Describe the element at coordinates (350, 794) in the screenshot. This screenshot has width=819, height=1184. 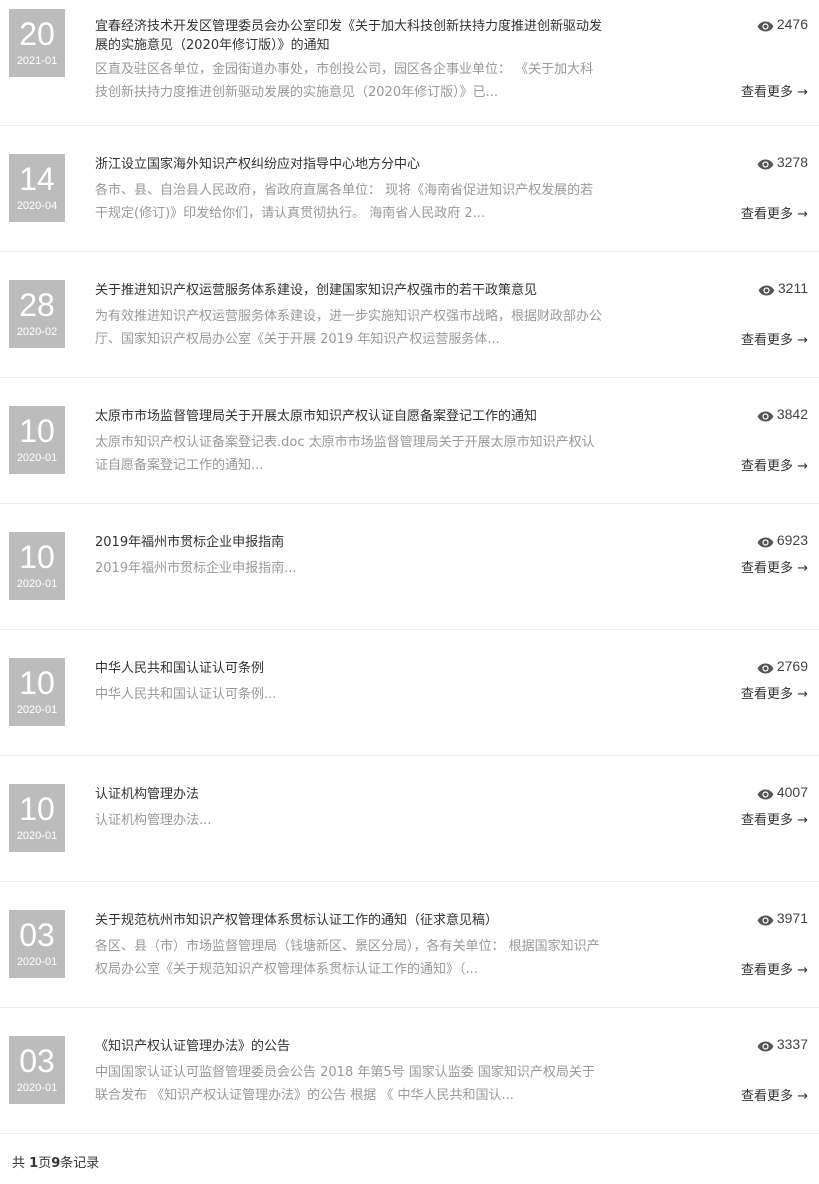
I see `article-title: 认证机构管理办法` at that location.